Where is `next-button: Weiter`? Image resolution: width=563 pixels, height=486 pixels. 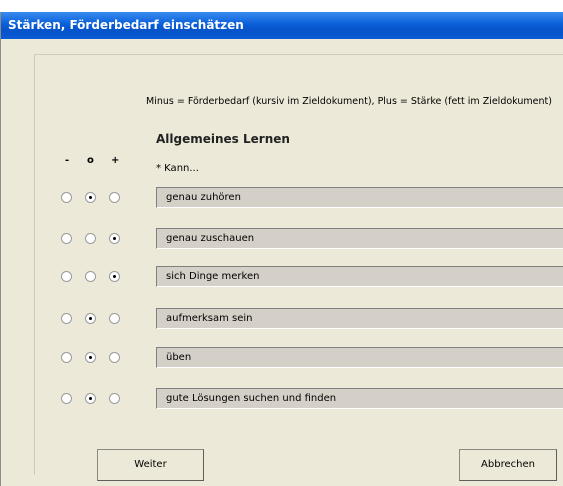 next-button: Weiter is located at coordinates (150, 465).